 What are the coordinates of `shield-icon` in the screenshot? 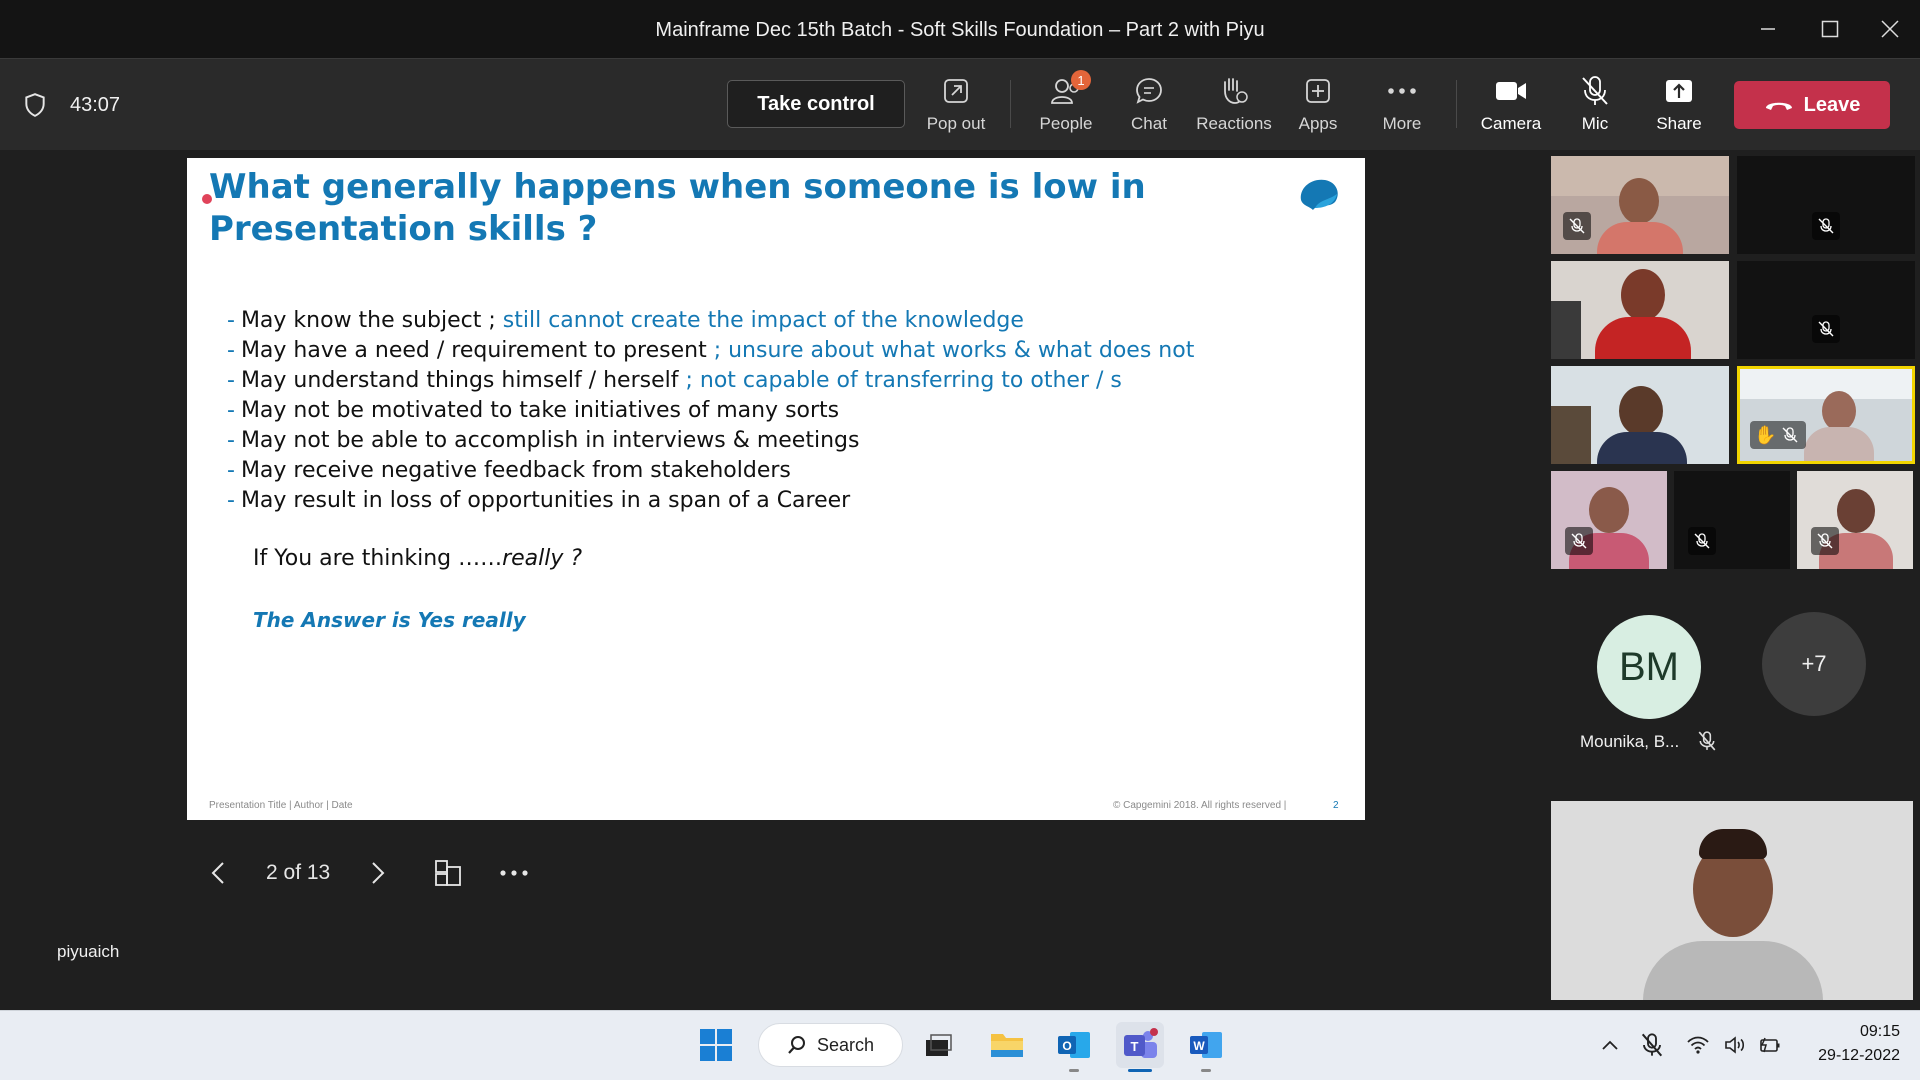 It's located at (35, 105).